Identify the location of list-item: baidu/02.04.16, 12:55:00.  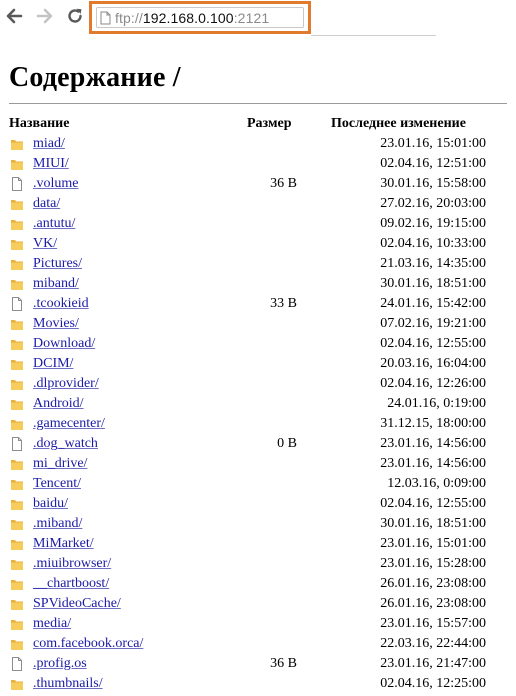
(258, 504).